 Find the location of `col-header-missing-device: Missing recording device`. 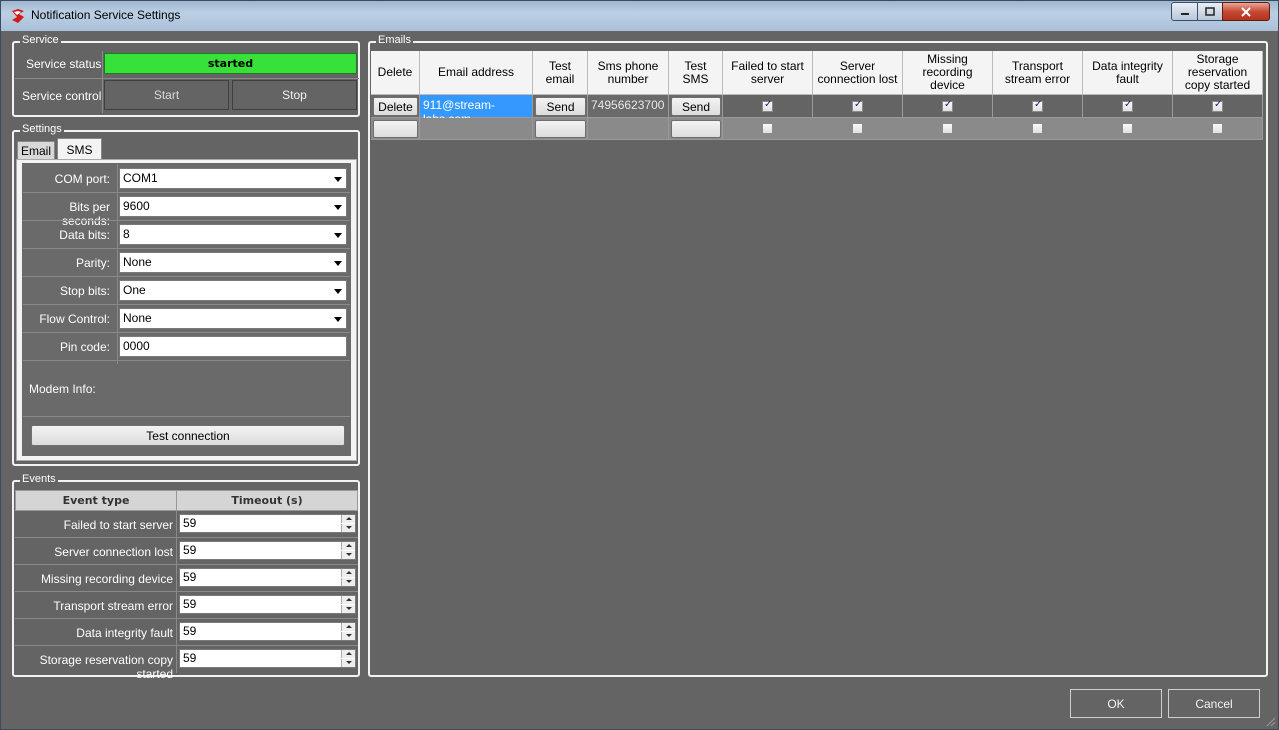

col-header-missing-device: Missing recording device is located at coordinates (948, 73).